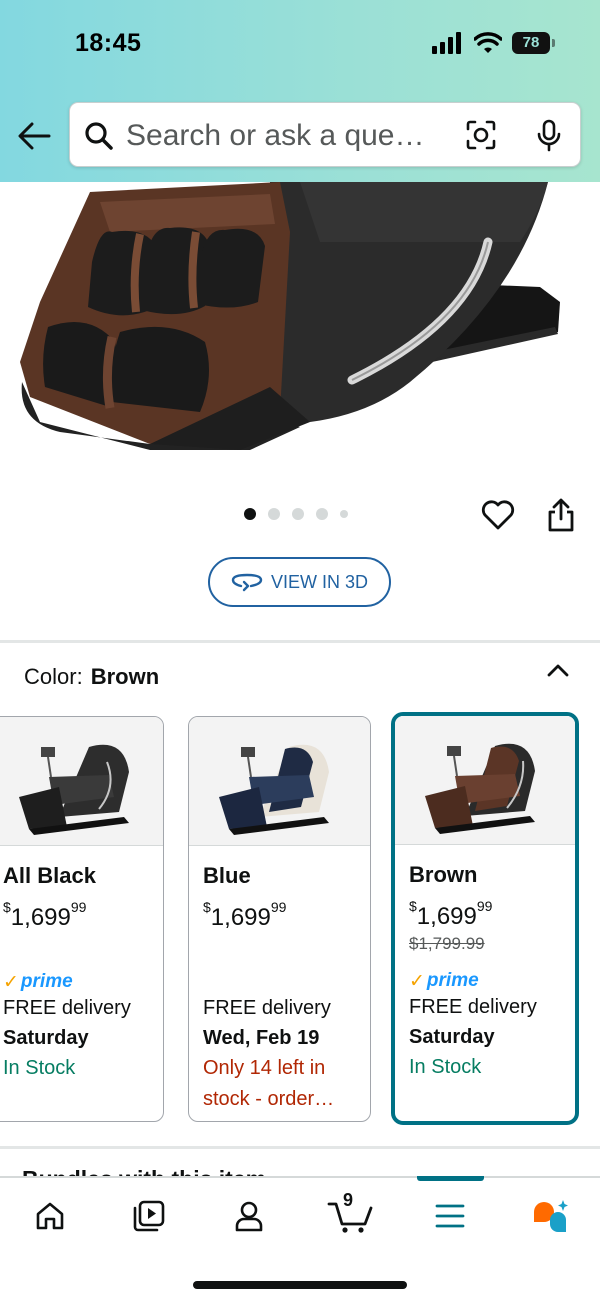 The width and height of the screenshot is (600, 1301). I want to click on nav-menu, so click(450, 1216).